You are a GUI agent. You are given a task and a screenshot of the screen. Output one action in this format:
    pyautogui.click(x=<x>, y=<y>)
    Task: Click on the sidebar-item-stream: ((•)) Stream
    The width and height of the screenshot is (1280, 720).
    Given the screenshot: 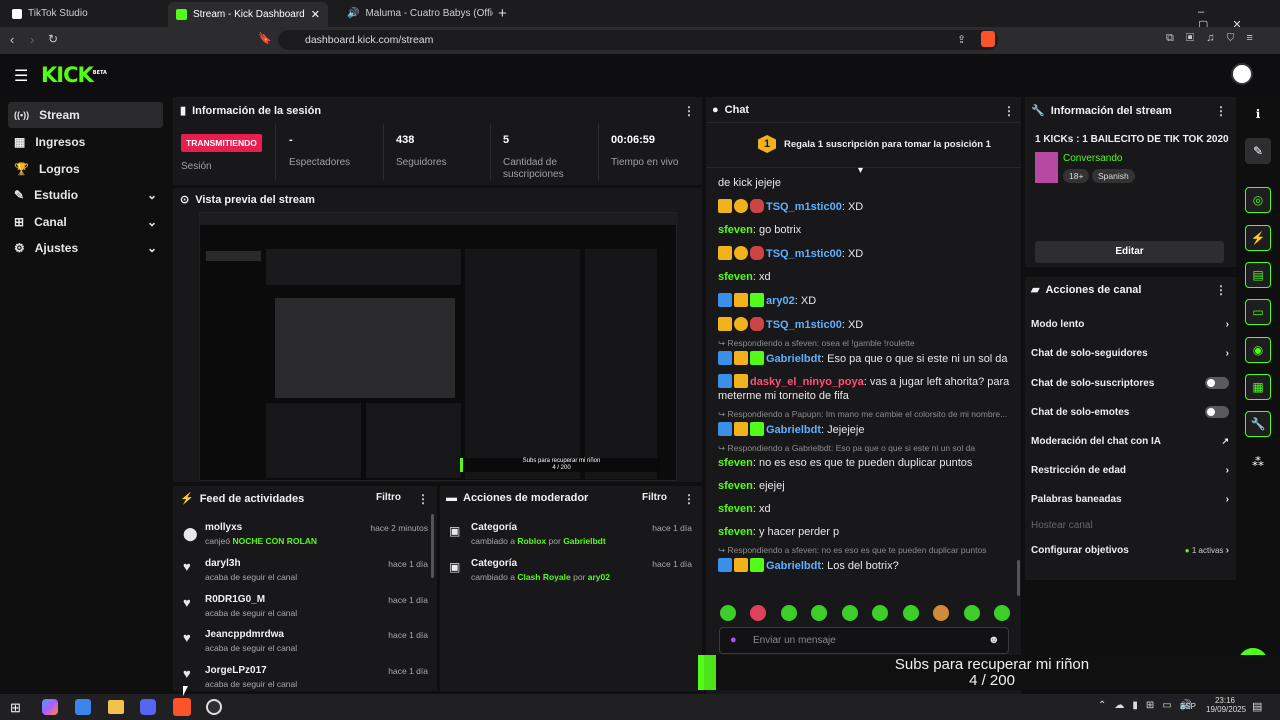 What is the action you would take?
    pyautogui.click(x=85, y=115)
    